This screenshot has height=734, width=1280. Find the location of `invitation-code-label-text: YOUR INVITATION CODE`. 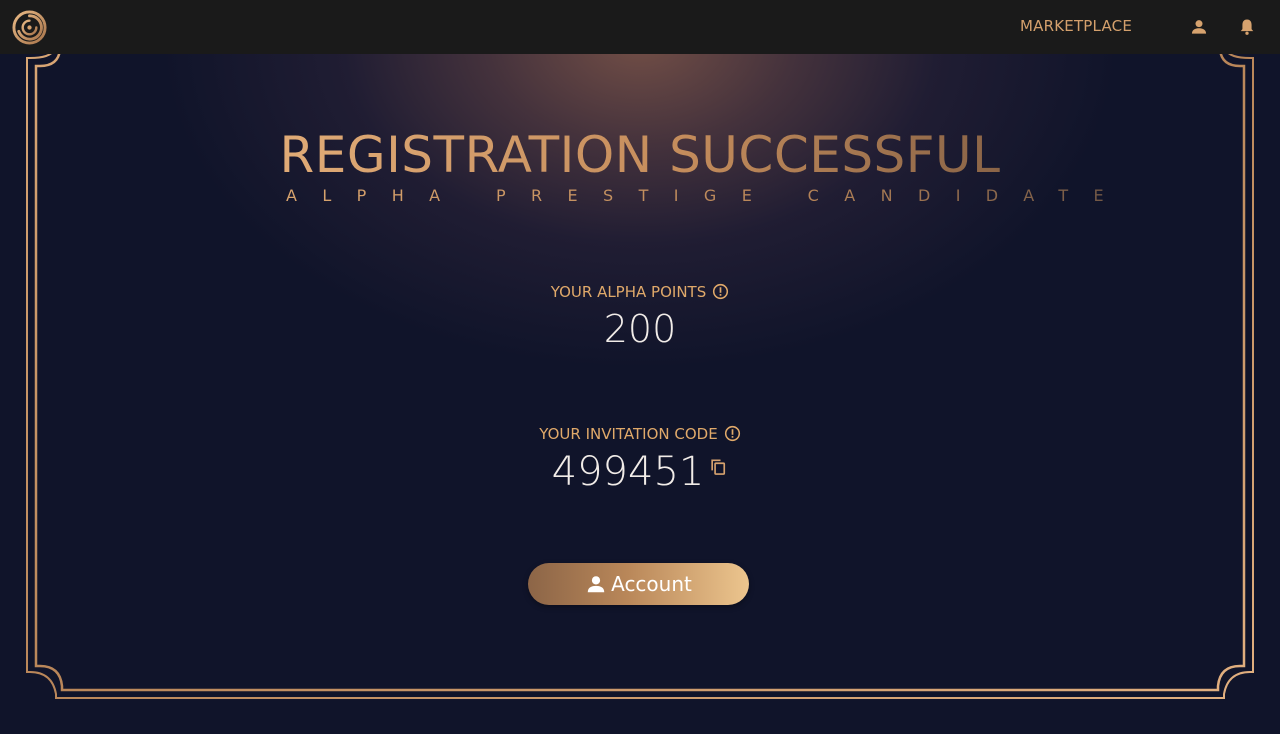

invitation-code-label-text: YOUR INVITATION CODE is located at coordinates (628, 434).